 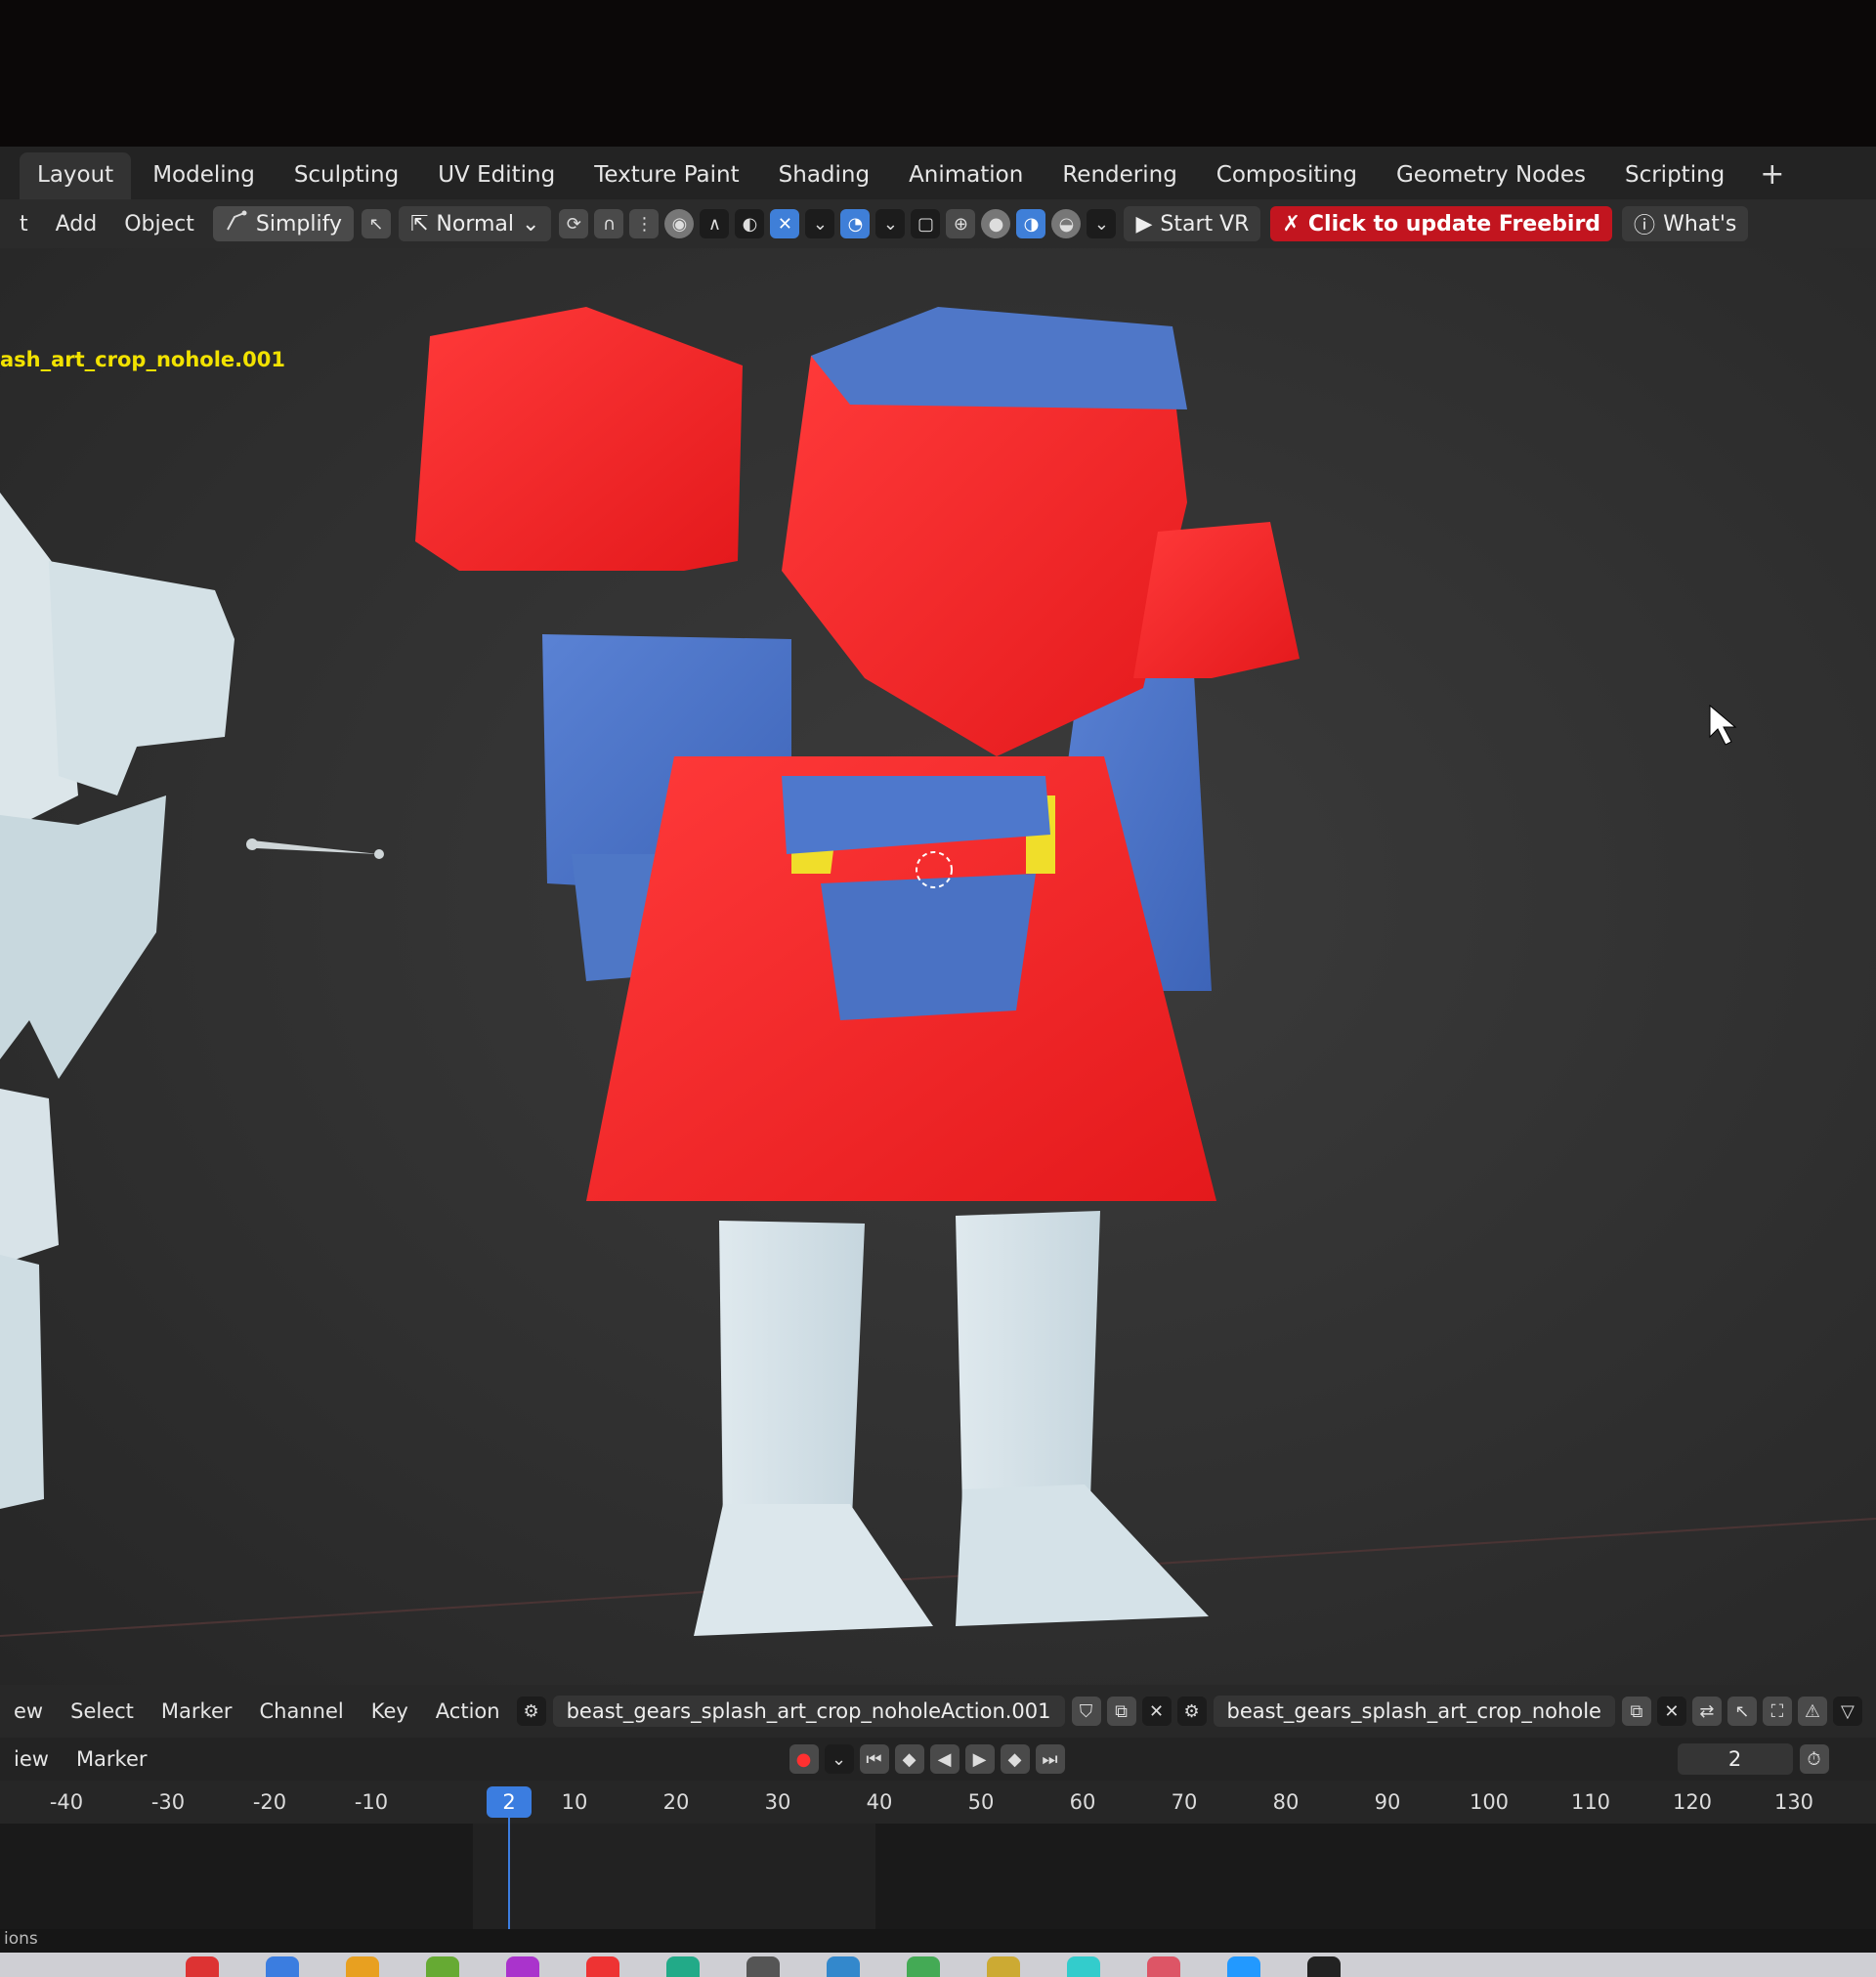 I want to click on show-hidden-icon: ⛶, so click(x=1777, y=1711).